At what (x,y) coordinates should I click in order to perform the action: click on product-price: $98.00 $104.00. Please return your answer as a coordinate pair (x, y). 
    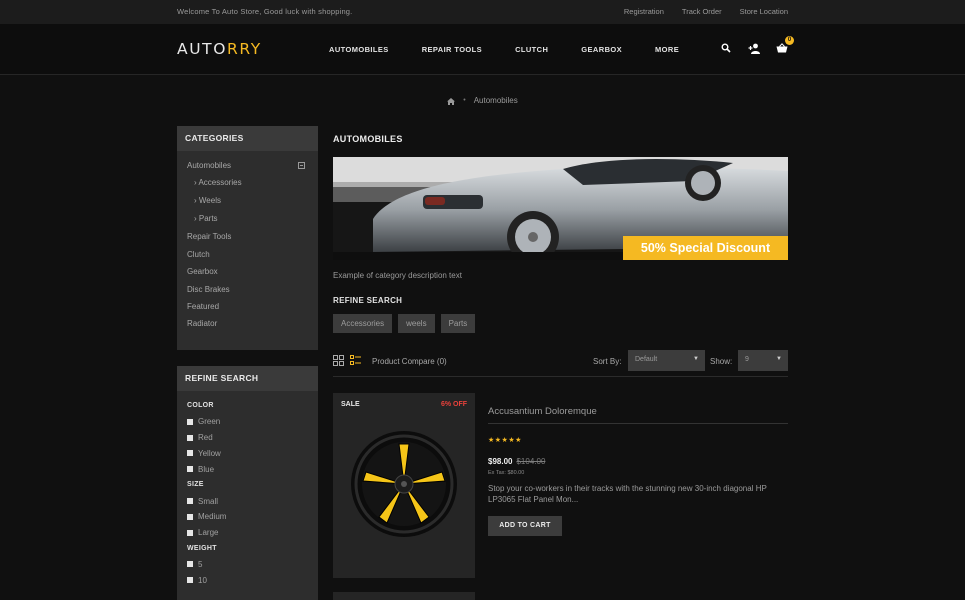
    Looking at the image, I should click on (516, 461).